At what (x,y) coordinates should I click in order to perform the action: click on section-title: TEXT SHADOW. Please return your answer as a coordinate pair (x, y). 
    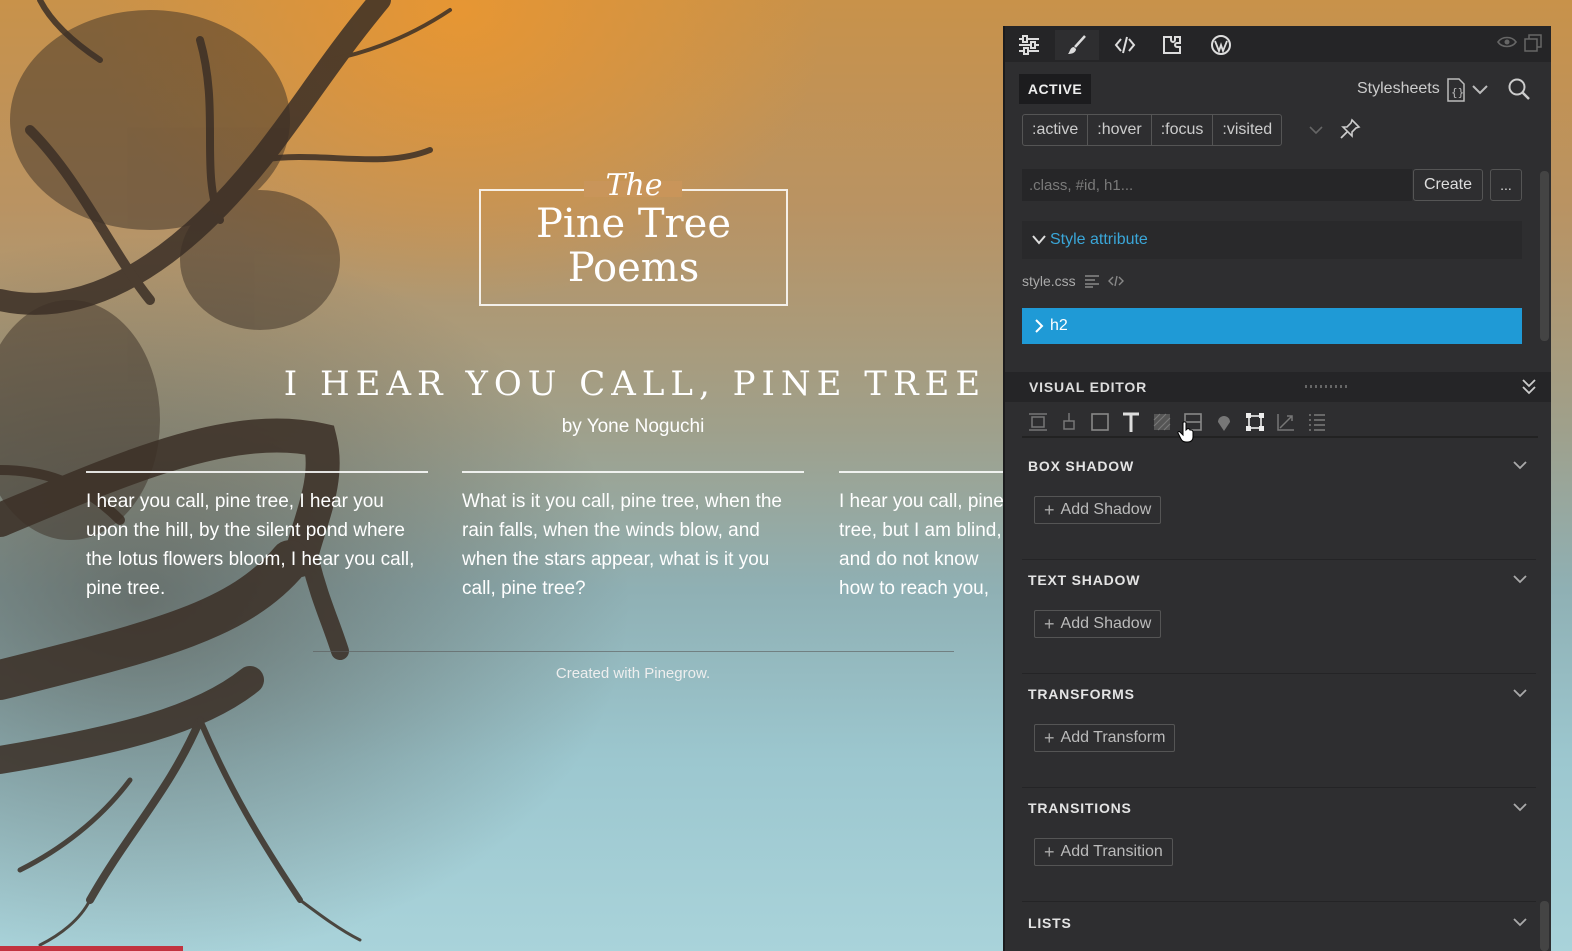
    Looking at the image, I should click on (1084, 580).